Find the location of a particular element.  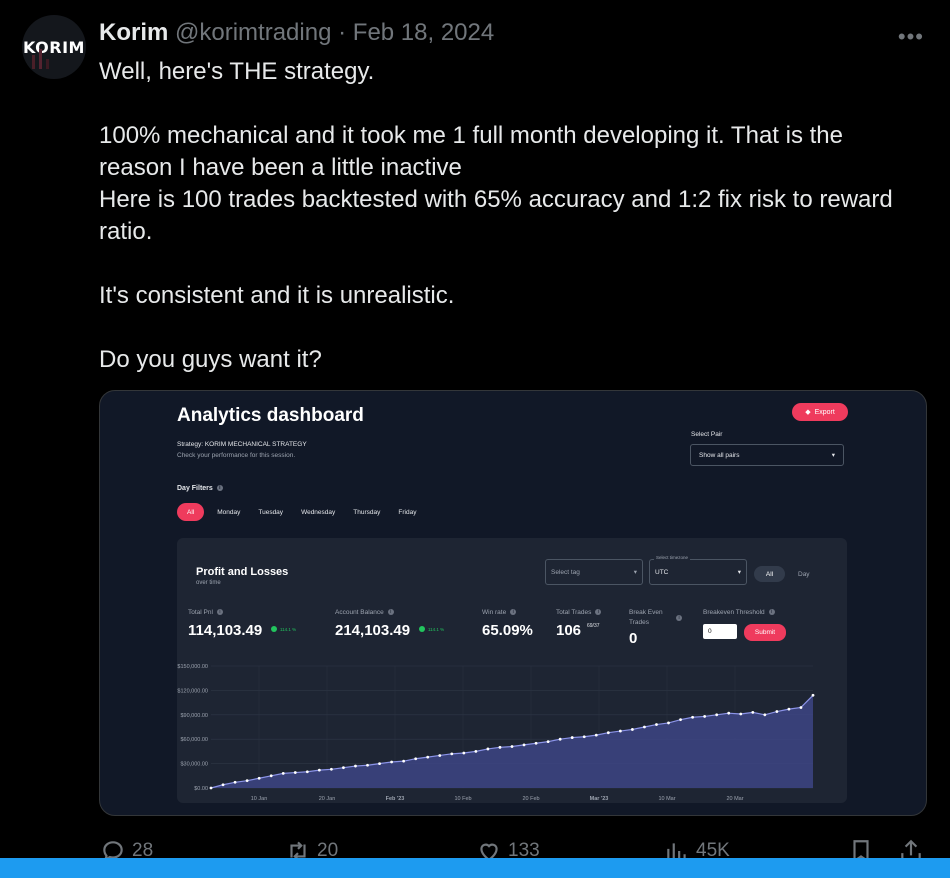

range-day-button: Day is located at coordinates (804, 574).